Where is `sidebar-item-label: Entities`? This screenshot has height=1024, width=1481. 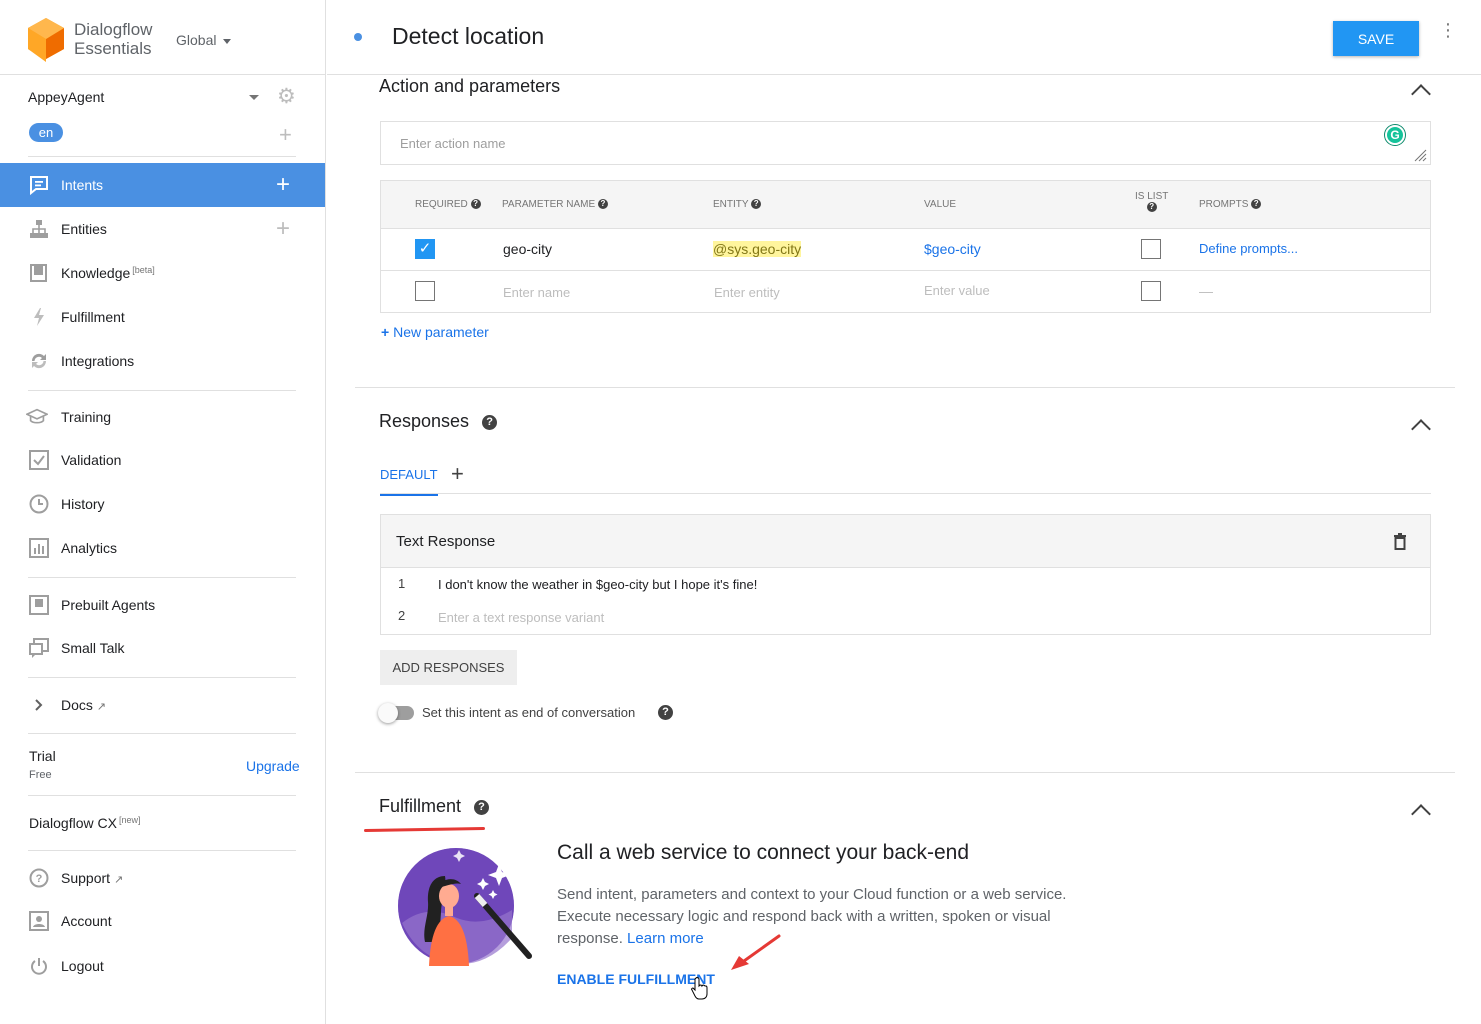 sidebar-item-label: Entities is located at coordinates (84, 229).